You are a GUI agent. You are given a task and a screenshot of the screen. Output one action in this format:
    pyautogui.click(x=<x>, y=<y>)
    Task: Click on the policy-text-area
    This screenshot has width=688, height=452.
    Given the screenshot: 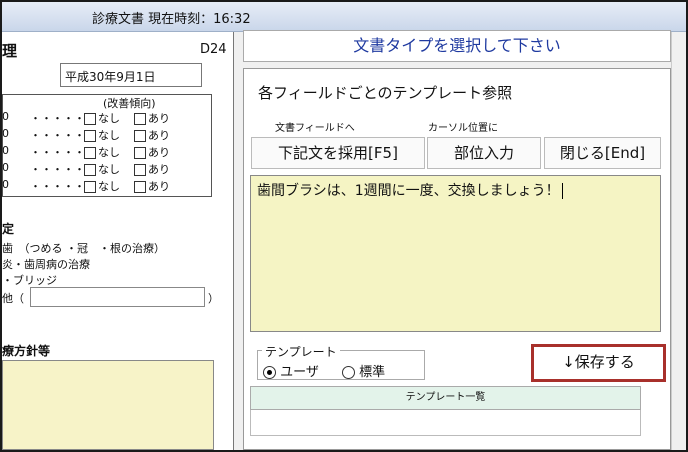 What is the action you would take?
    pyautogui.click(x=108, y=405)
    